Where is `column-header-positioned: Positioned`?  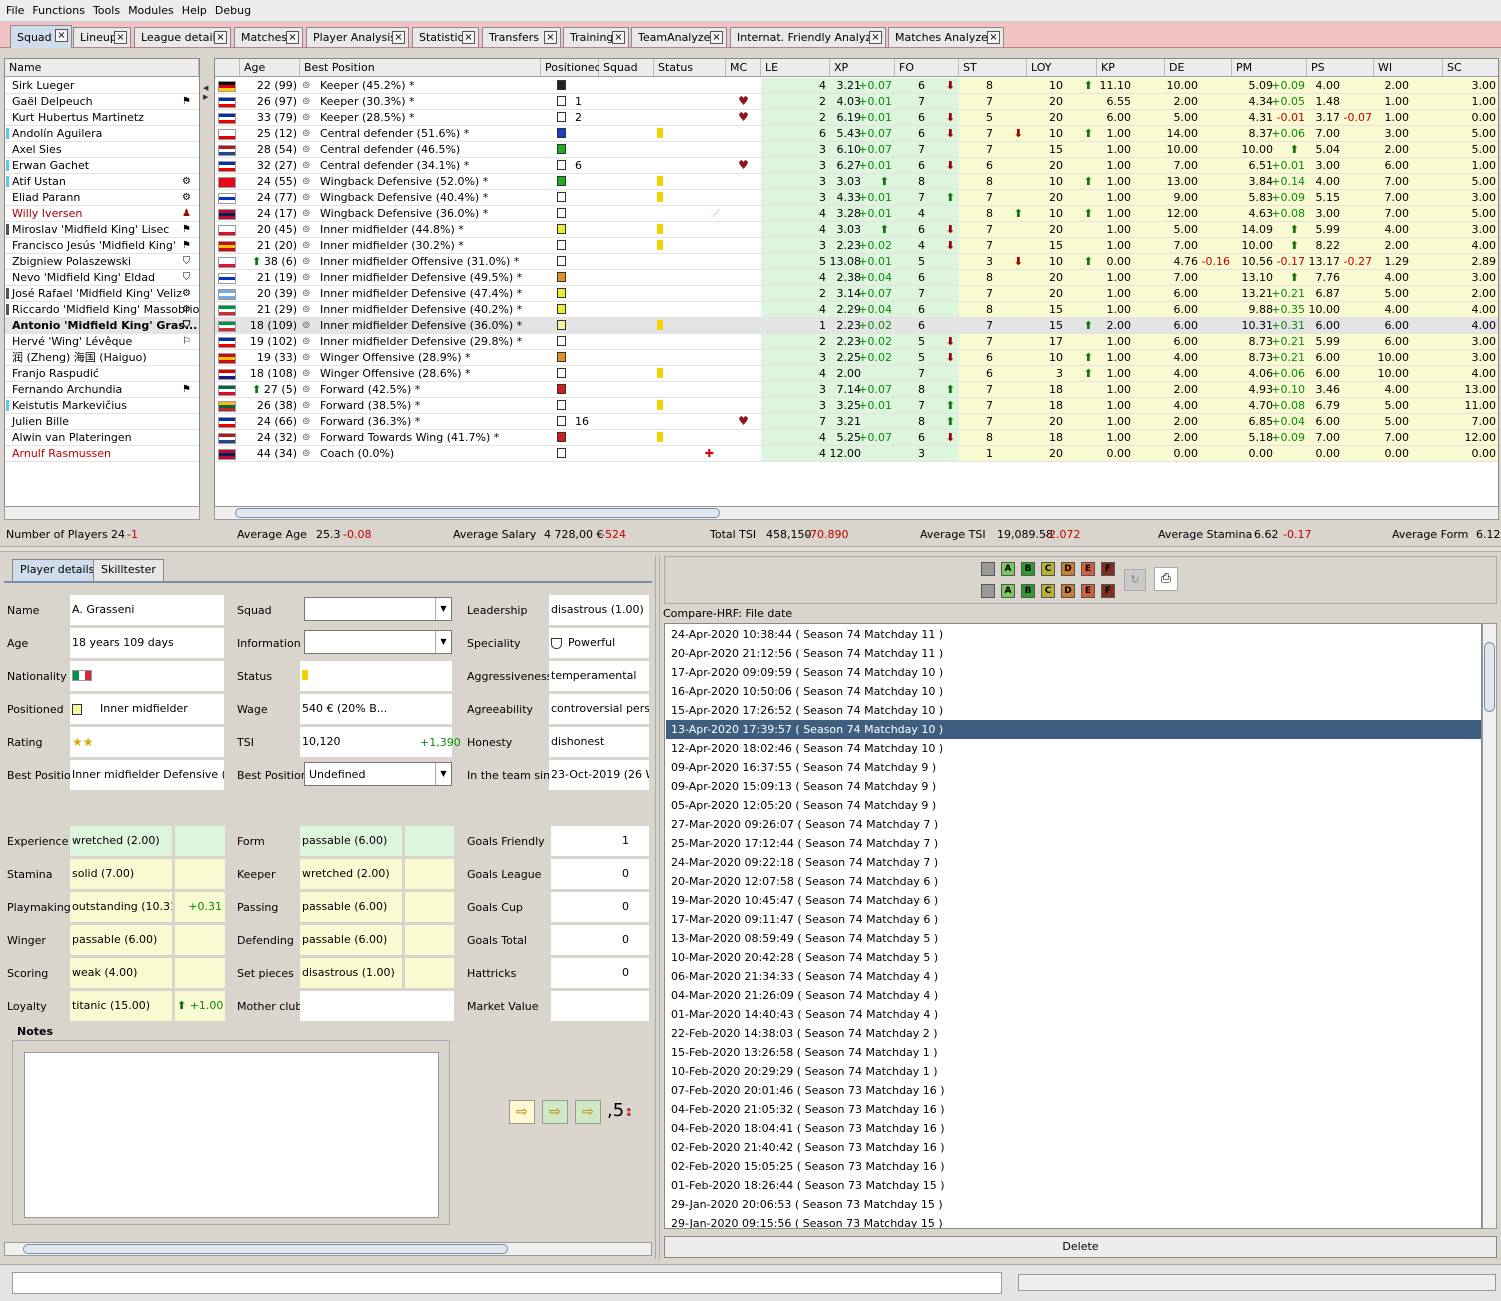 column-header-positioned: Positioned is located at coordinates (571, 68).